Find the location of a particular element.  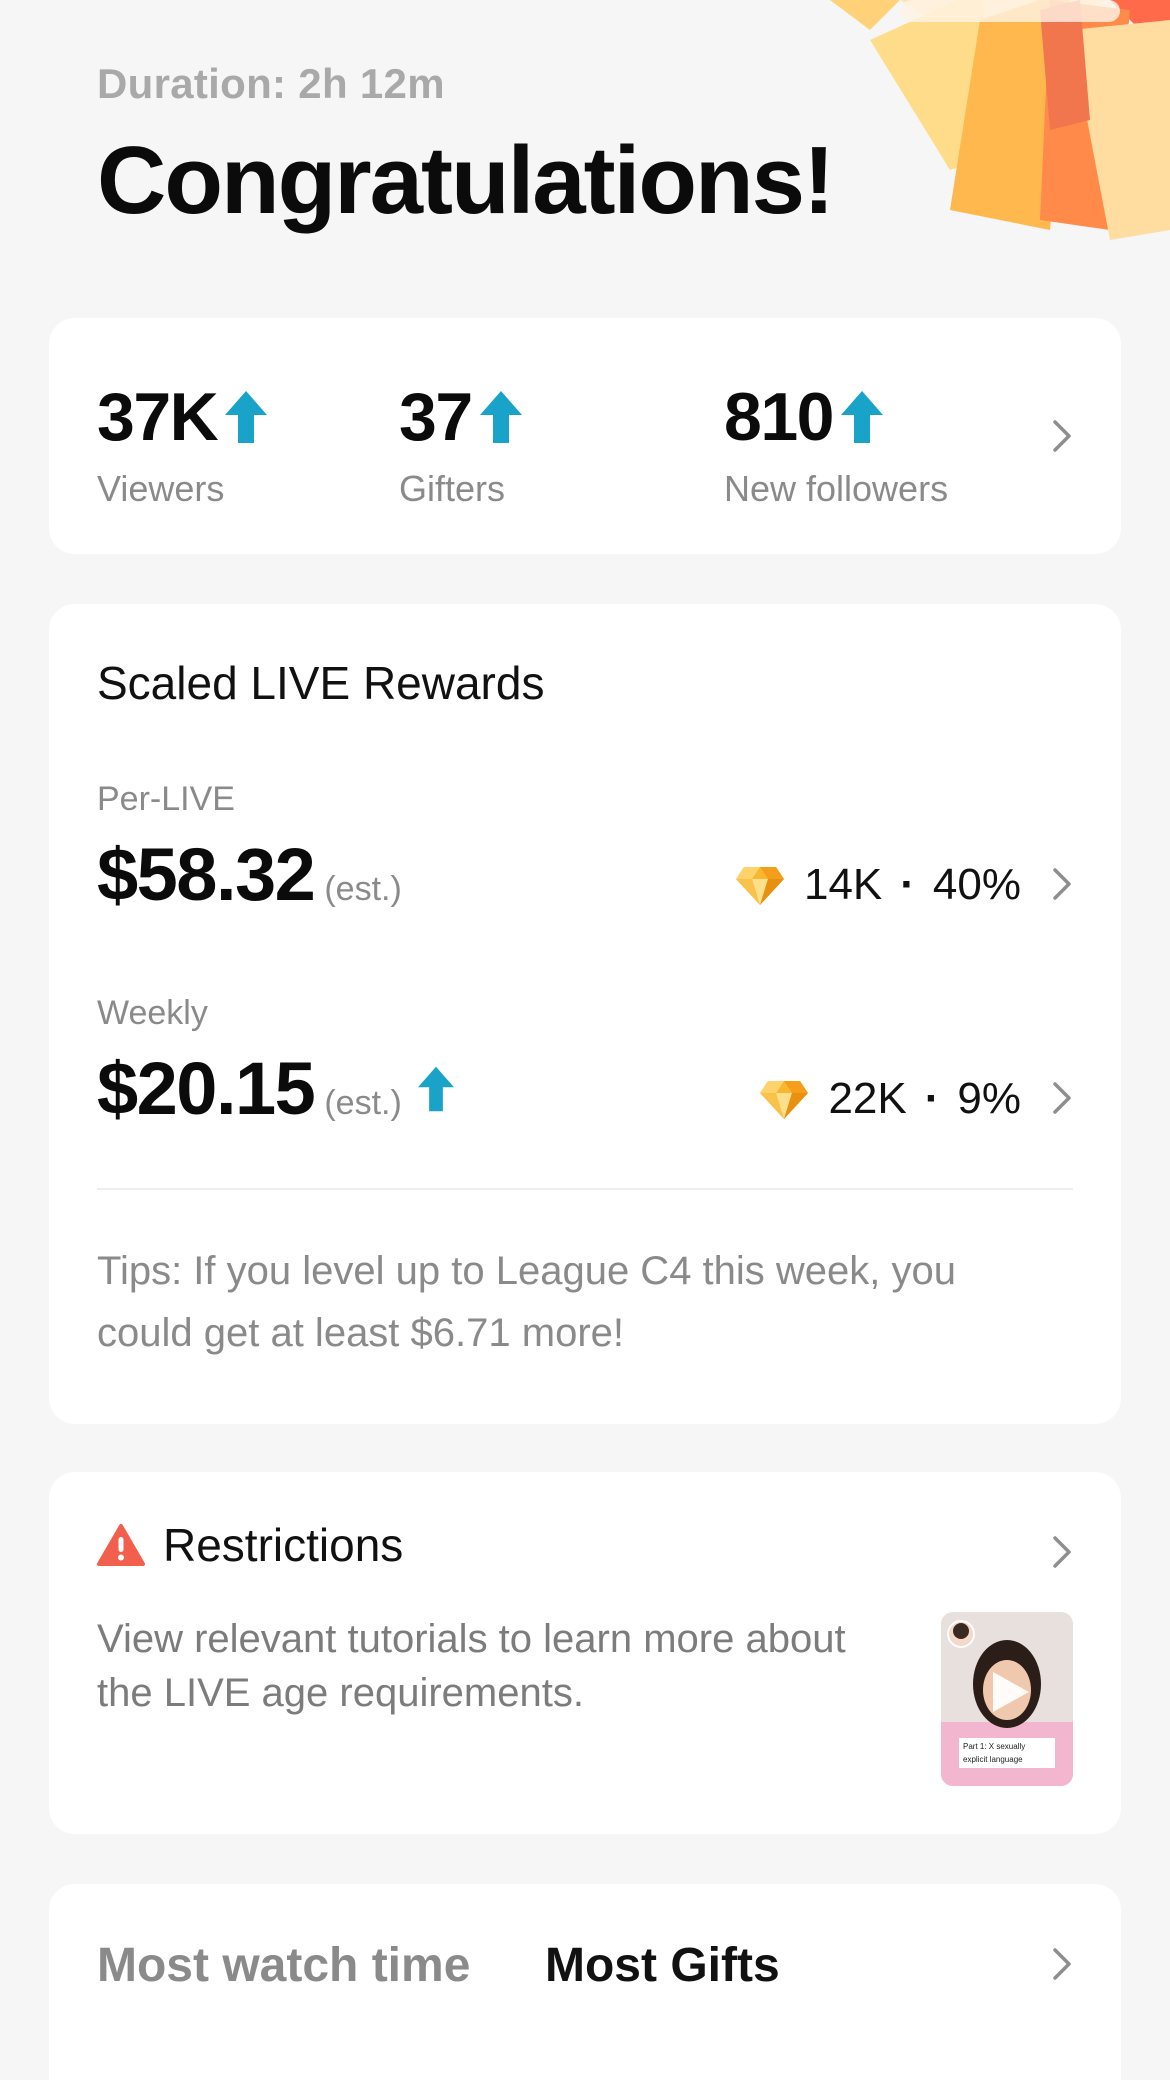

tab-most-gifts: Most Gifts is located at coordinates (662, 1965).